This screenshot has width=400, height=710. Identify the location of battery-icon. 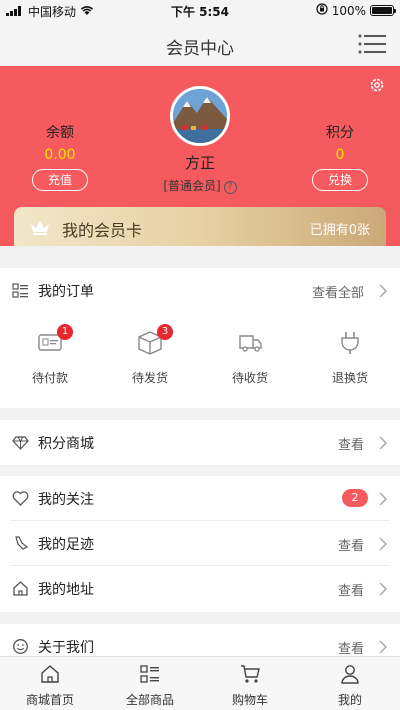
(383, 10).